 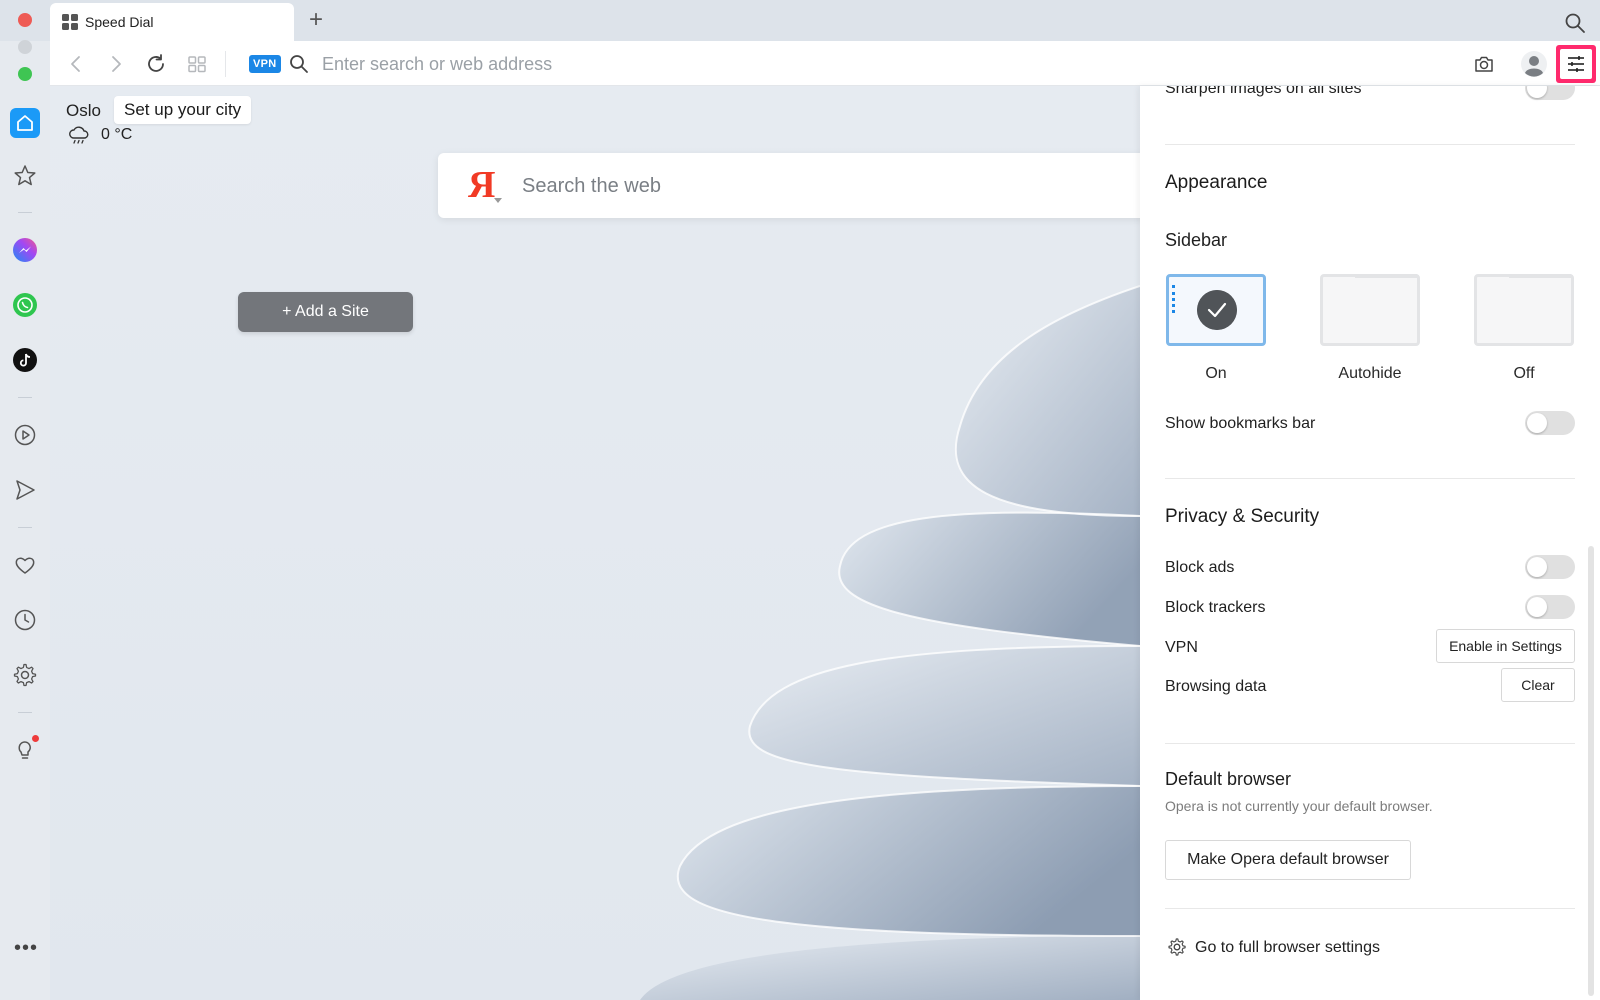 I want to click on speed-dial-icon, so click(x=70, y=22).